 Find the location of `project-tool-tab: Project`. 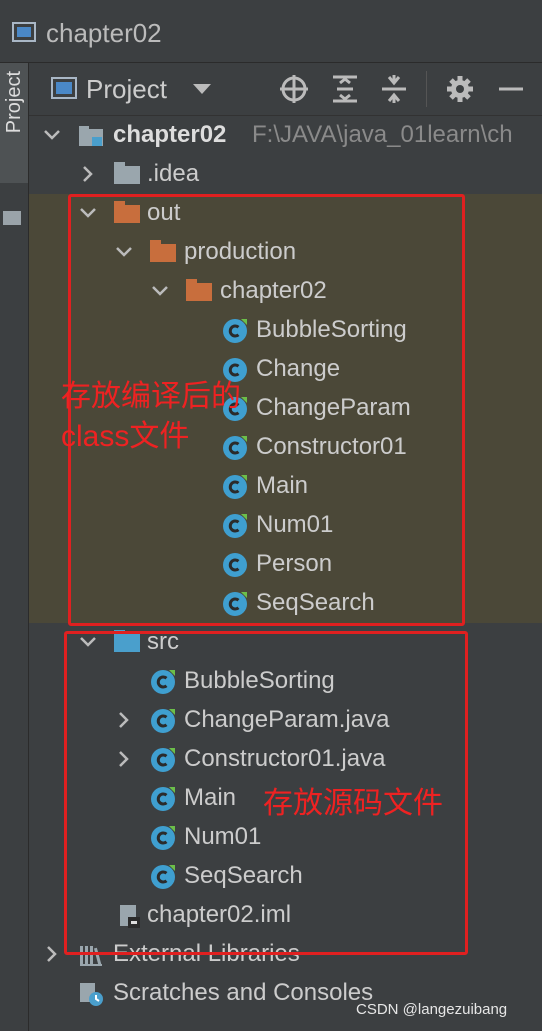

project-tool-tab: Project is located at coordinates (14, 123).